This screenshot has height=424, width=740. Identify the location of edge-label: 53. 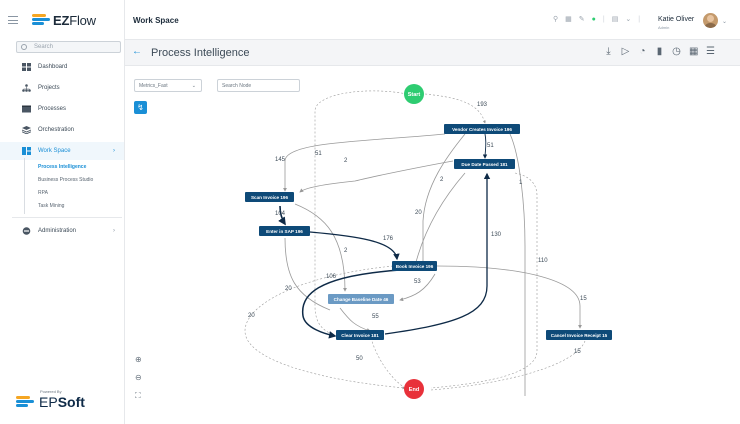
(417, 282).